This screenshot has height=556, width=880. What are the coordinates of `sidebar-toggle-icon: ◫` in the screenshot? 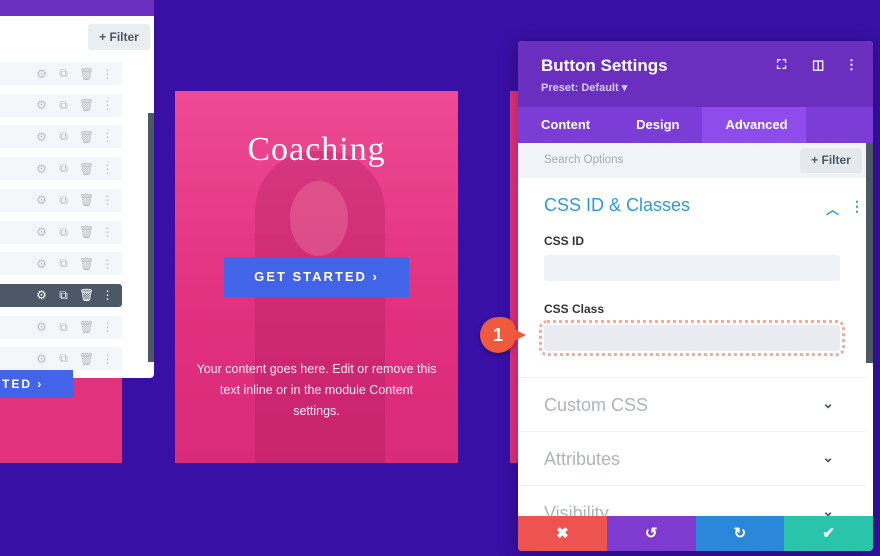 It's located at (818, 65).